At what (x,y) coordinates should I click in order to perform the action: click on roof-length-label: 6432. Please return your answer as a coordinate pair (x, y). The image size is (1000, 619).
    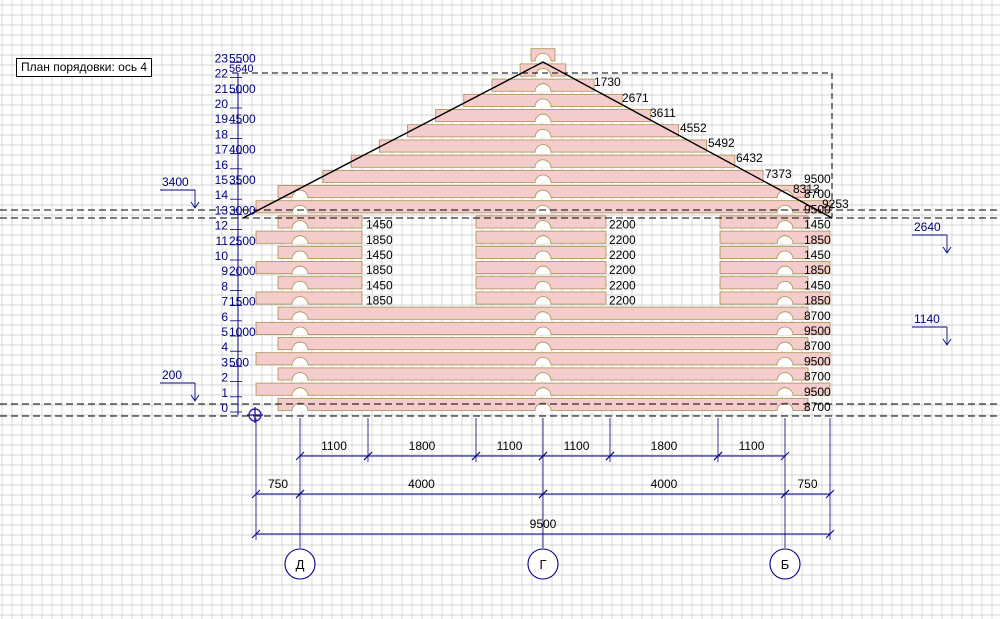
    Looking at the image, I should click on (749, 158).